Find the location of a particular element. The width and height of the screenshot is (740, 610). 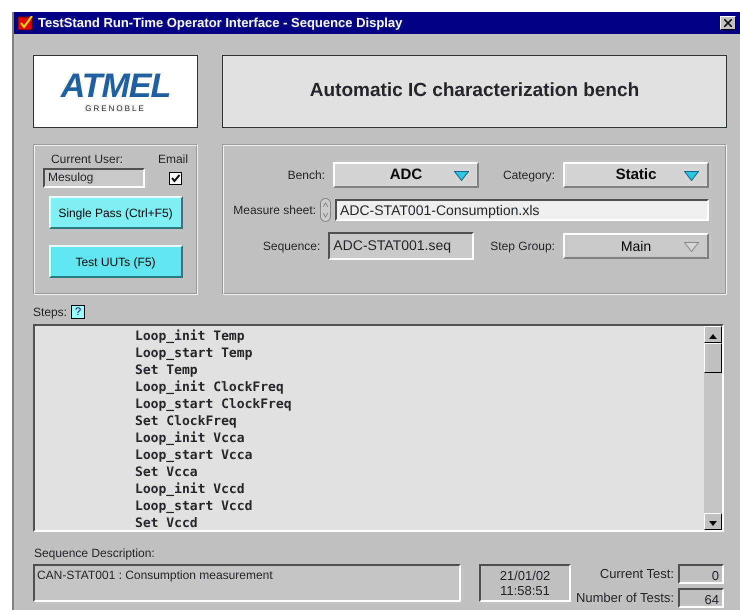

app-heading: Automatic IC characterization bench is located at coordinates (475, 91).